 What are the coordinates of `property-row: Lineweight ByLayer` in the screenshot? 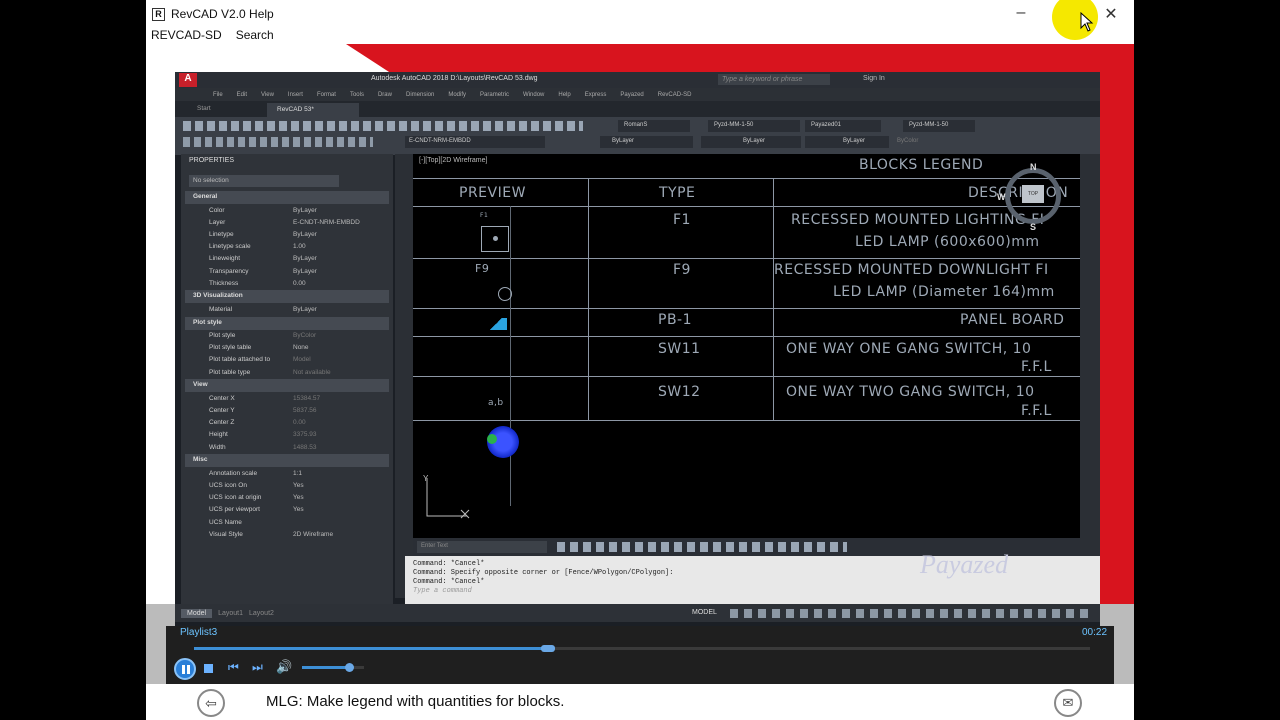 It's located at (287, 259).